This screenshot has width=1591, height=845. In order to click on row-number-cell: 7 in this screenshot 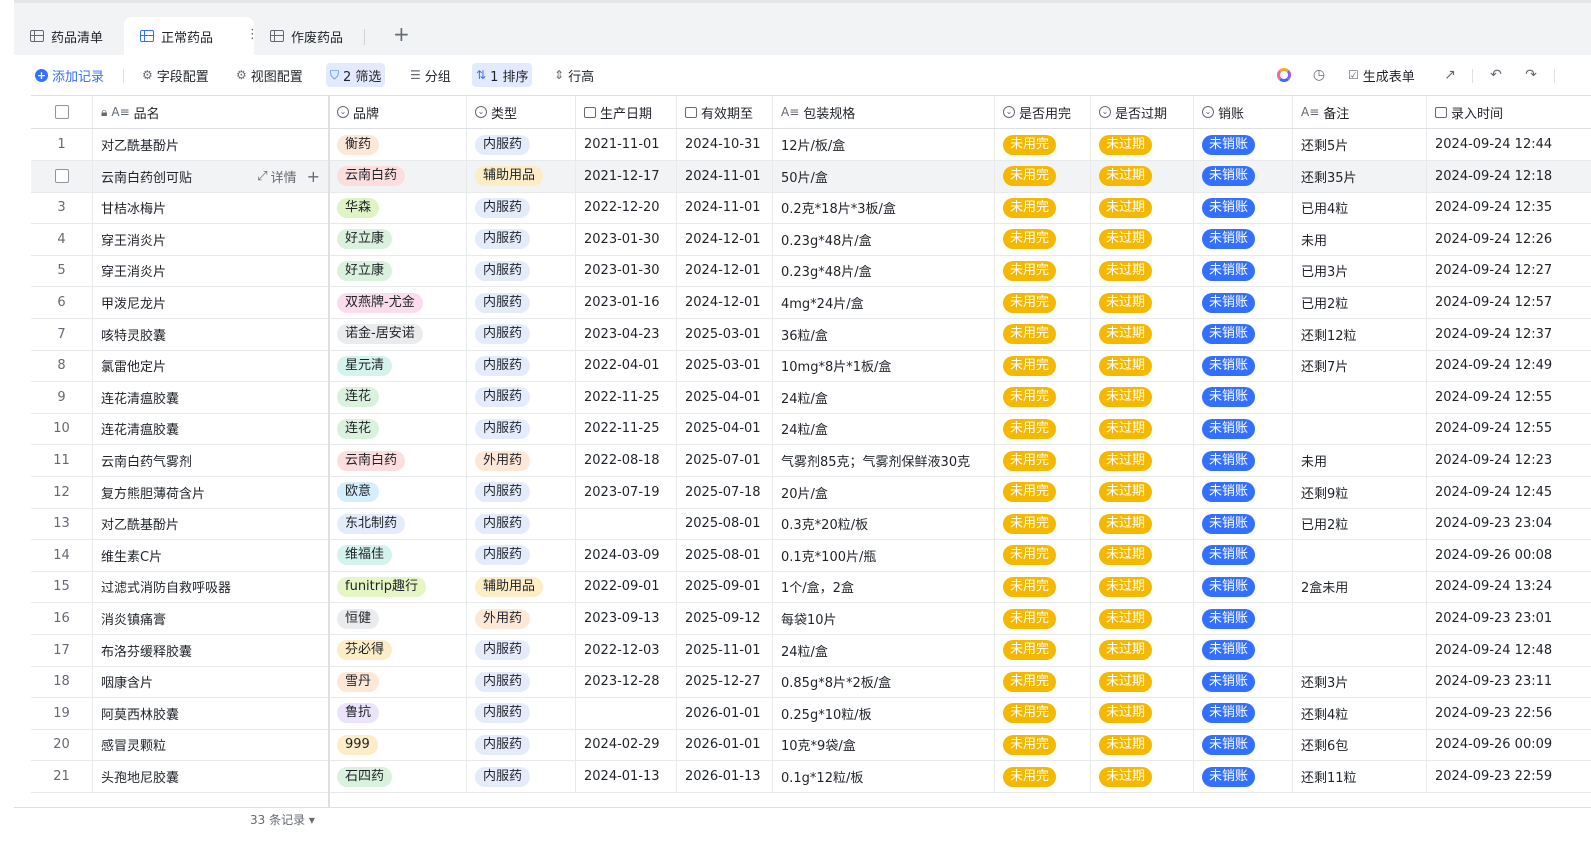, I will do `click(62, 334)`.